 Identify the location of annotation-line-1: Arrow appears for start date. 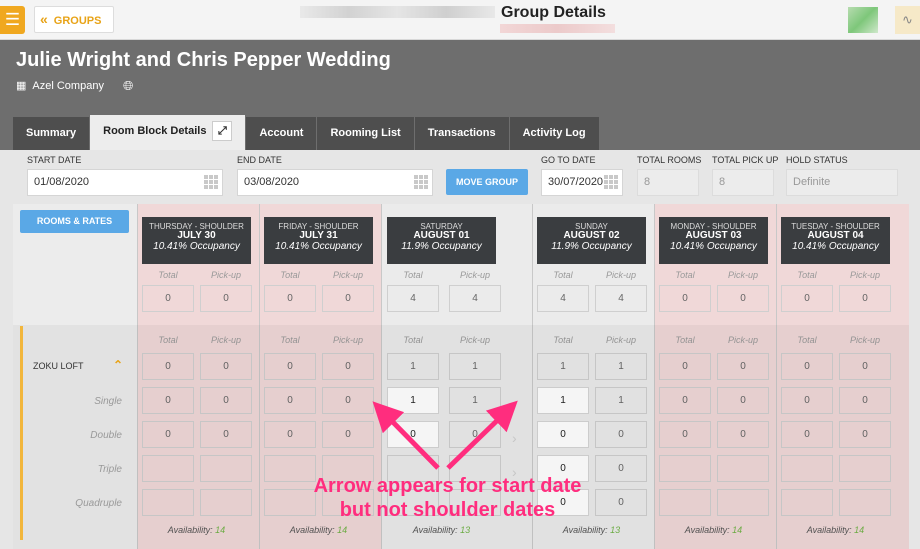
(447, 486).